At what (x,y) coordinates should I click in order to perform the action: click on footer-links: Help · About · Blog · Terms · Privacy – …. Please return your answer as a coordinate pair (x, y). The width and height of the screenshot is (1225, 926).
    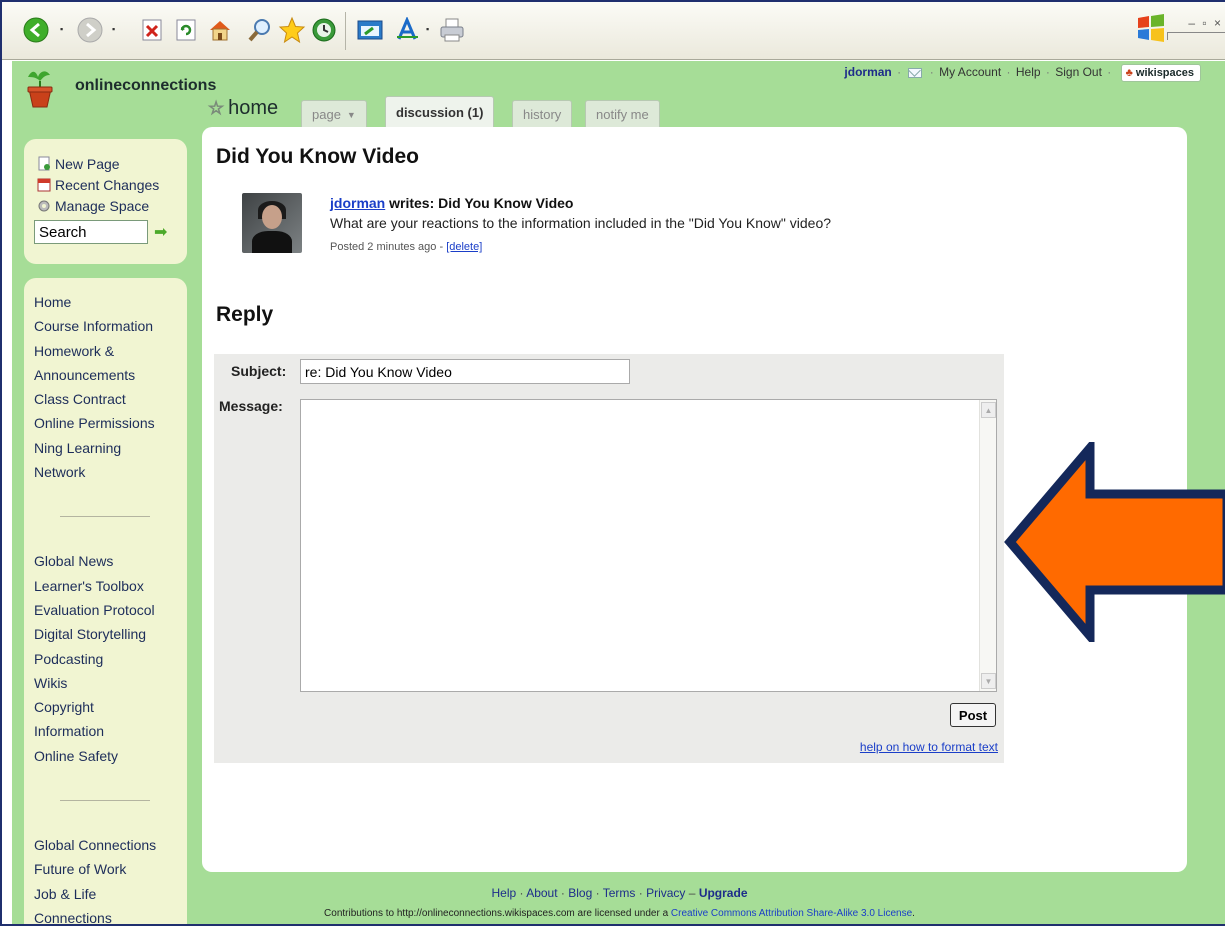
    Looking at the image, I should click on (618, 893).